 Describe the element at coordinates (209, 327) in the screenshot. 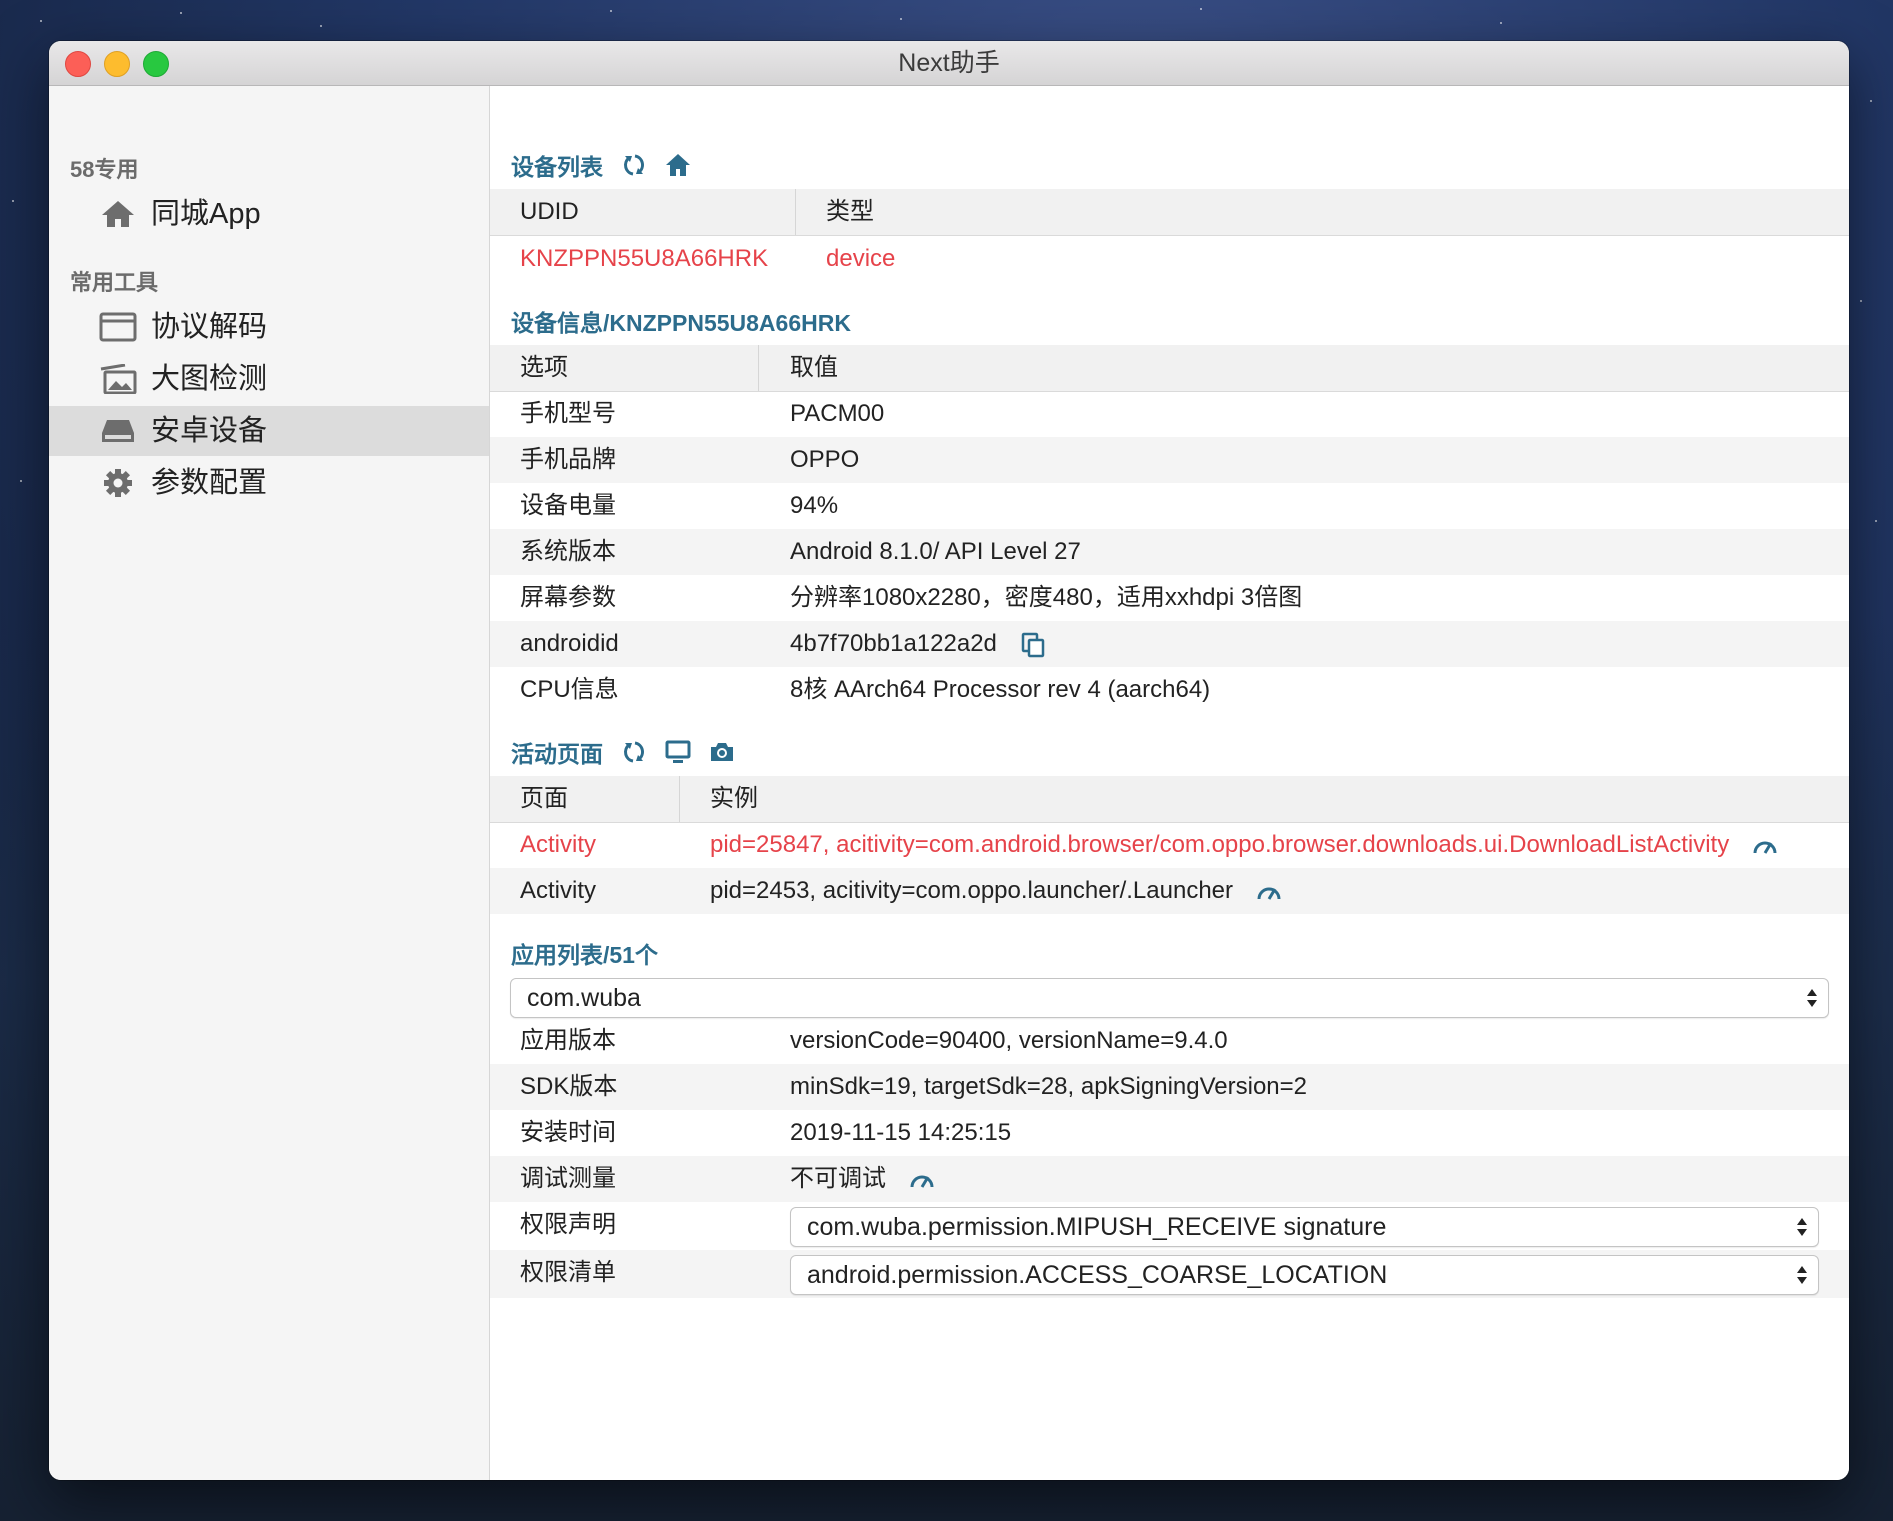

I see `sidebar-item-label: 协议解码` at that location.